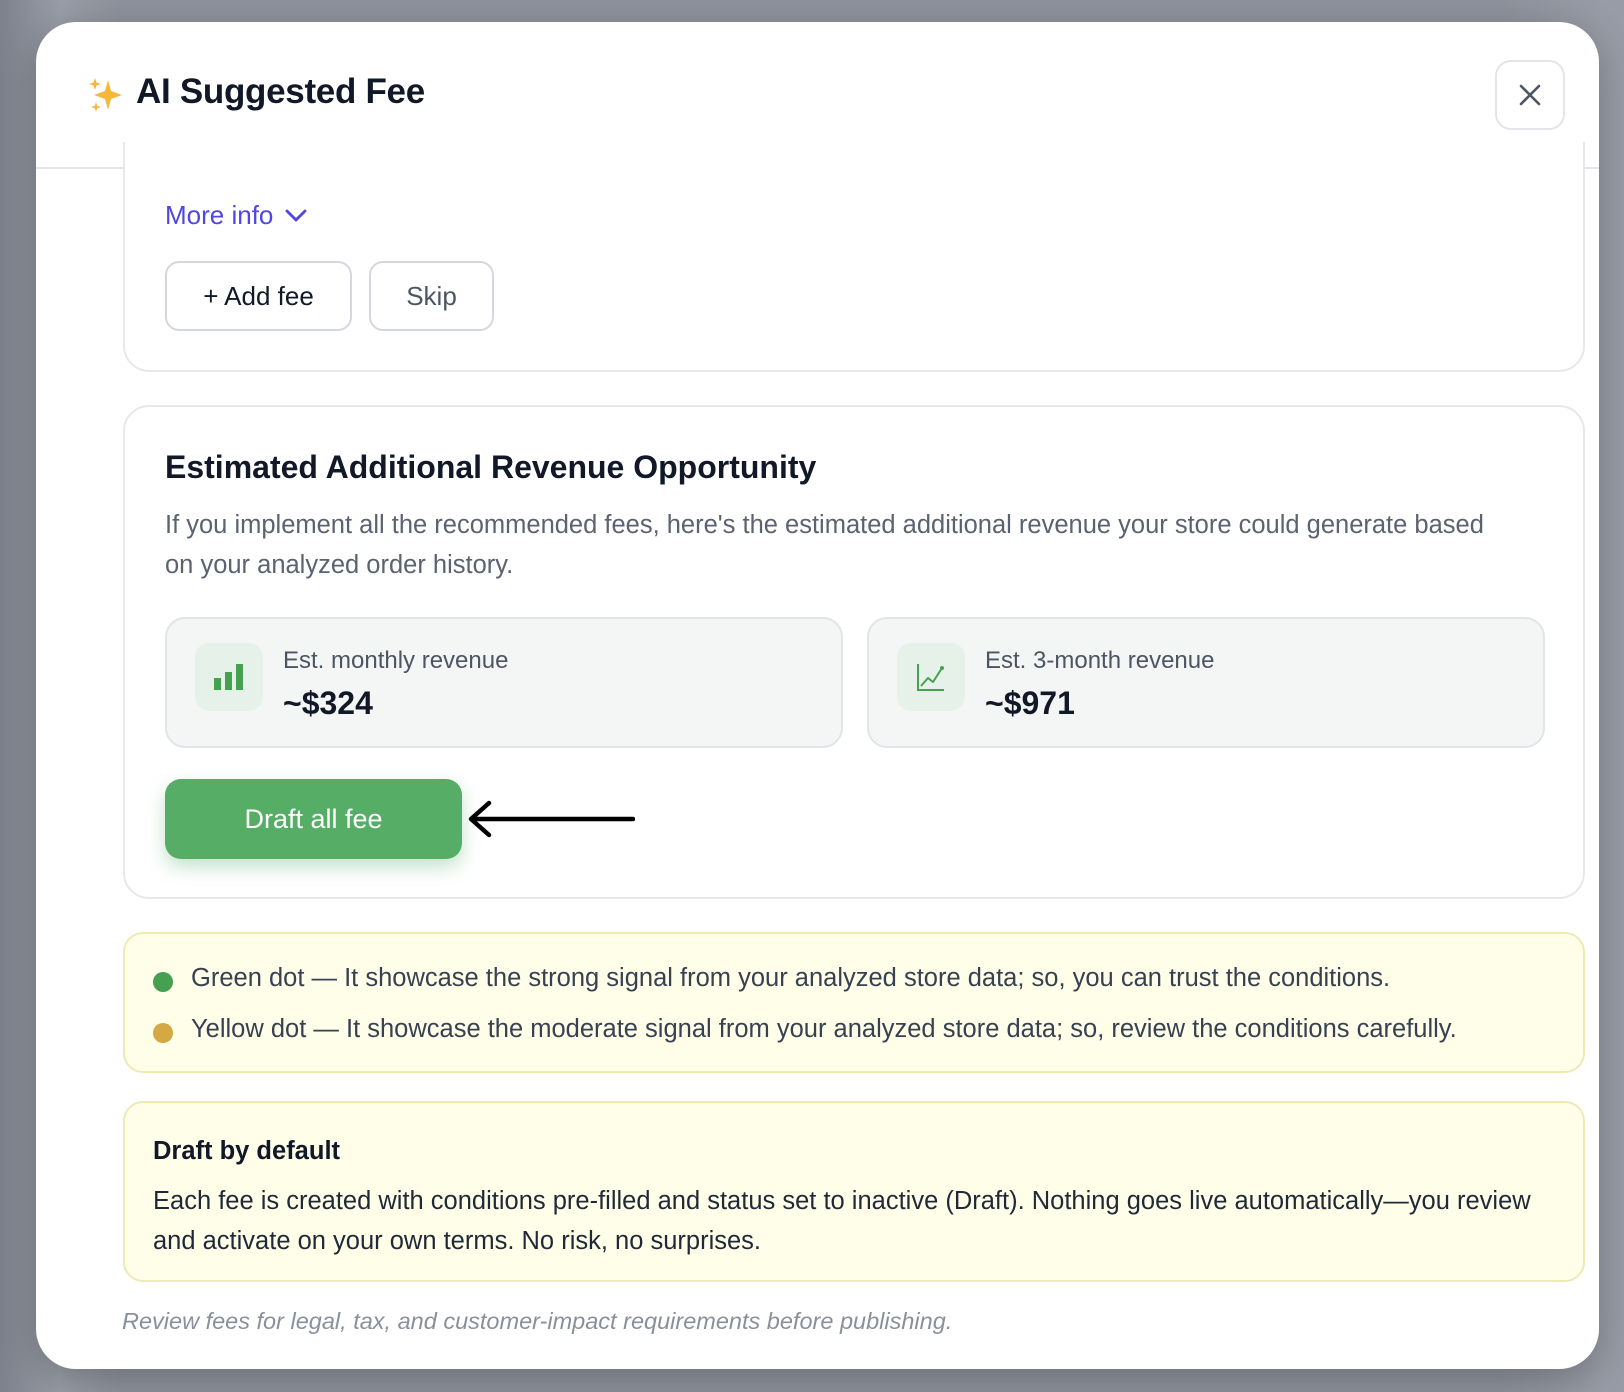  I want to click on close-button, so click(1530, 95).